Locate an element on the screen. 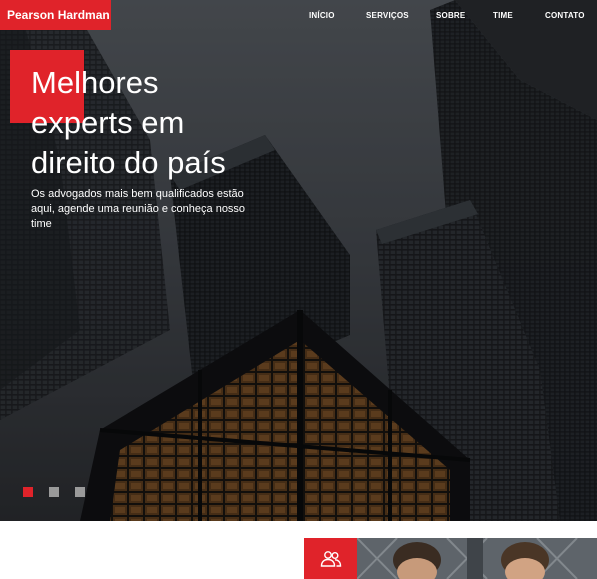  hero-headline-line: direito do país is located at coordinates (128, 162).